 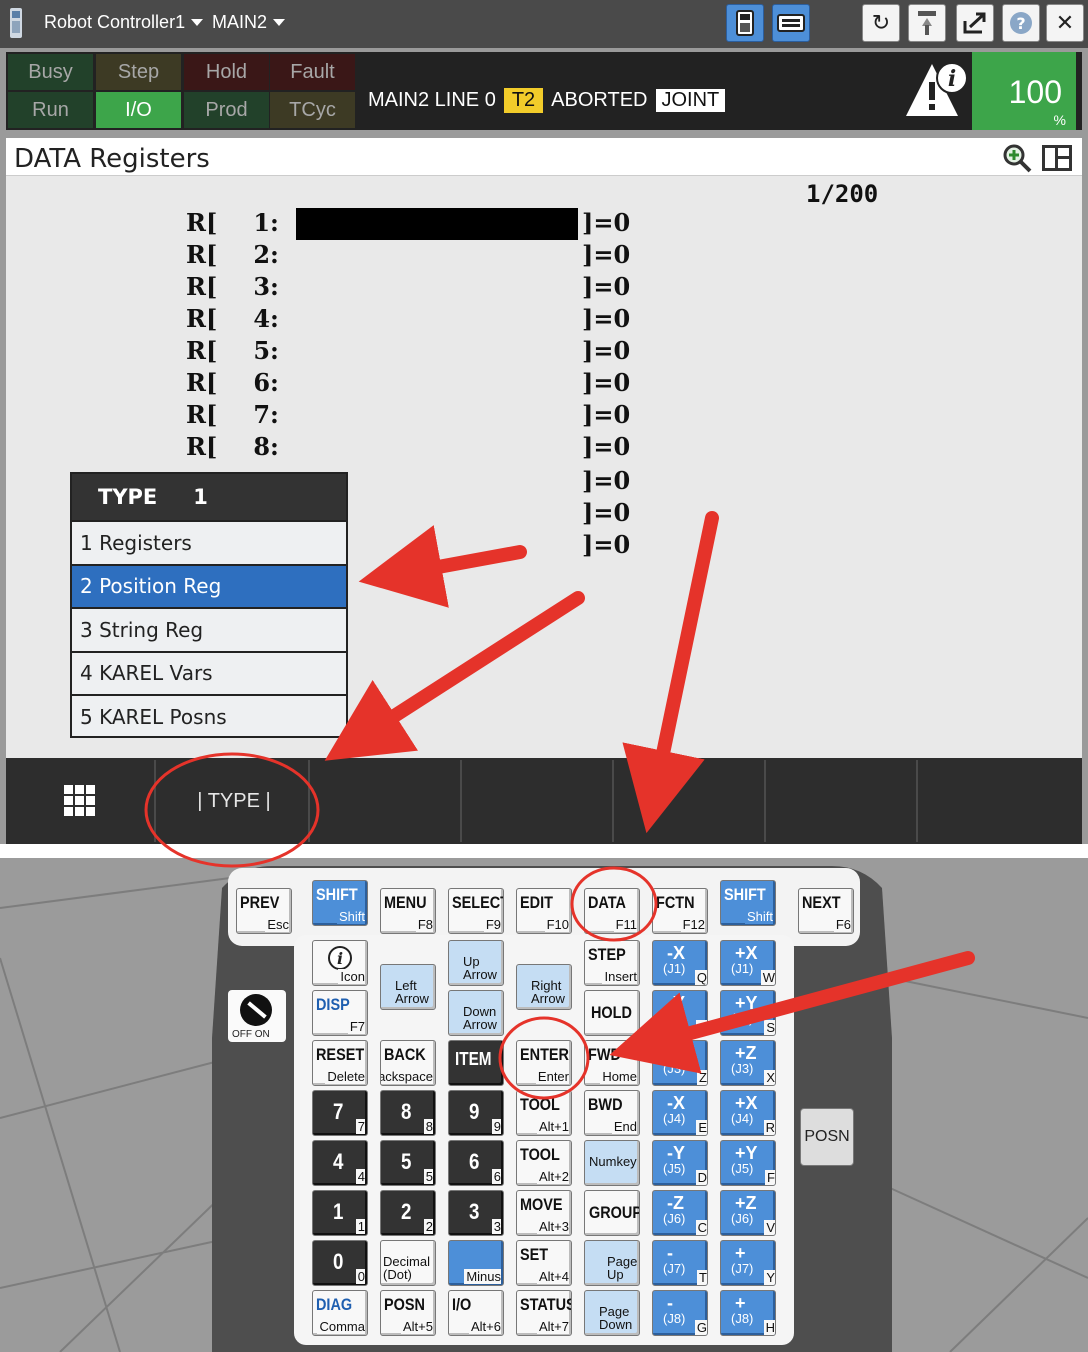 I want to click on up-arrow-key: Up Arrow, so click(x=476, y=963).